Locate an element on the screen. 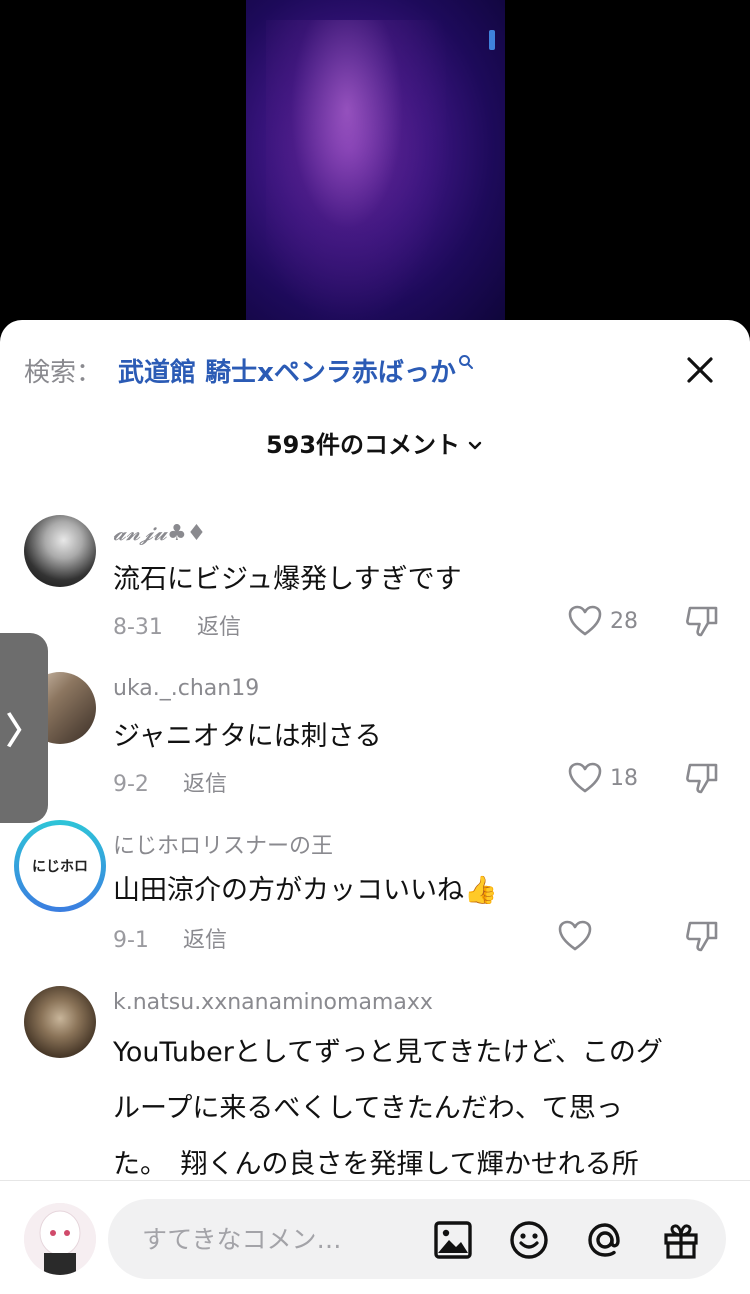  emoji-icon is located at coordinates (529, 1240).